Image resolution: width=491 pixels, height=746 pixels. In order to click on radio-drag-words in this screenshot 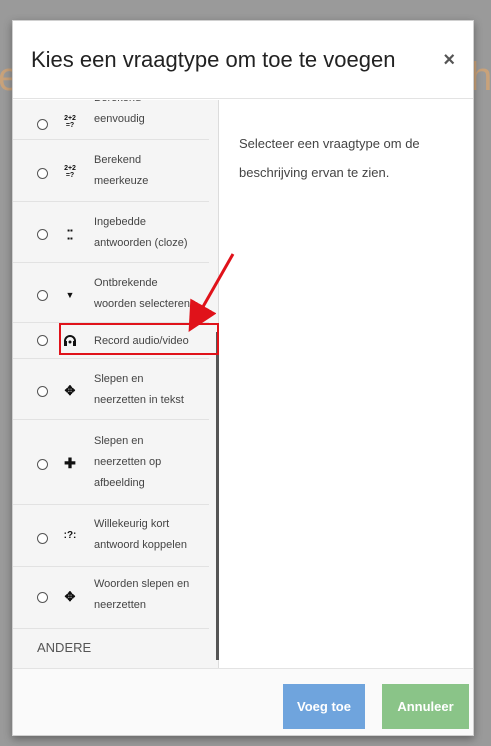, I will do `click(42, 597)`.